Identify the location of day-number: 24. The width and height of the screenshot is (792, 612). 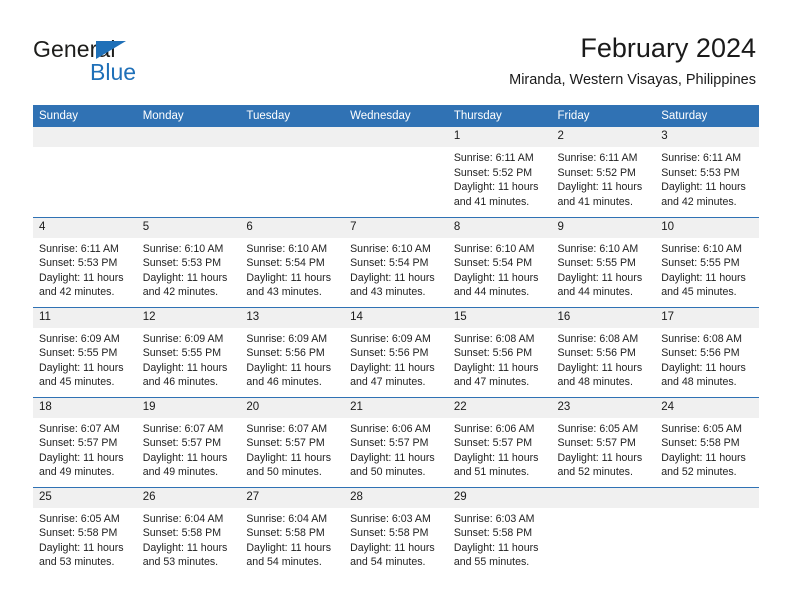
(707, 407).